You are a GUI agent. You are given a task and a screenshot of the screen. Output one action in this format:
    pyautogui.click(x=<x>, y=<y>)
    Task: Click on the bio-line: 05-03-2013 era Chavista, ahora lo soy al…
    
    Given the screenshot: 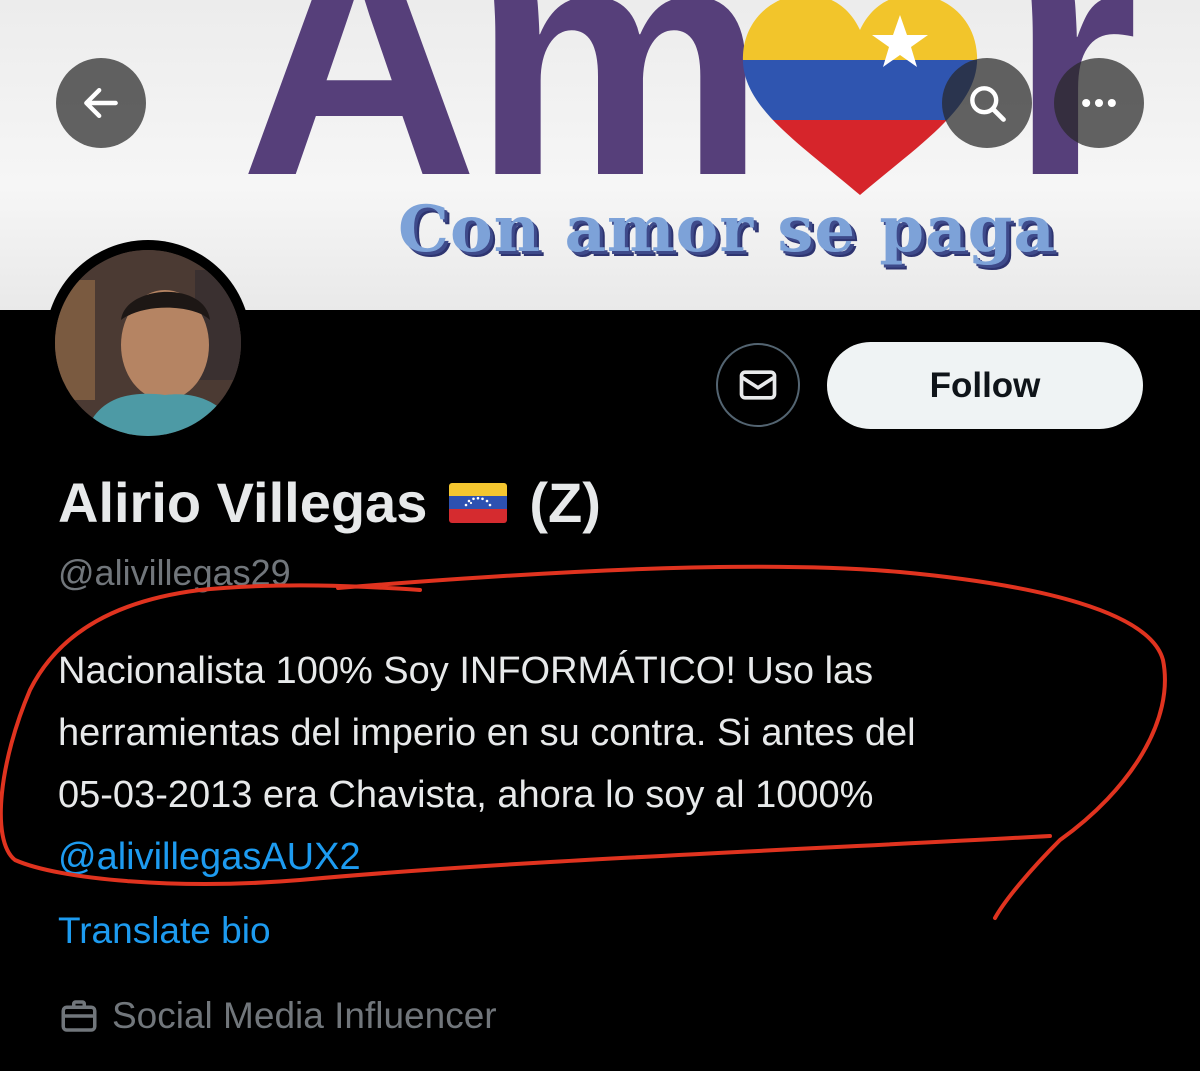 What is the action you would take?
    pyautogui.click(x=466, y=795)
    